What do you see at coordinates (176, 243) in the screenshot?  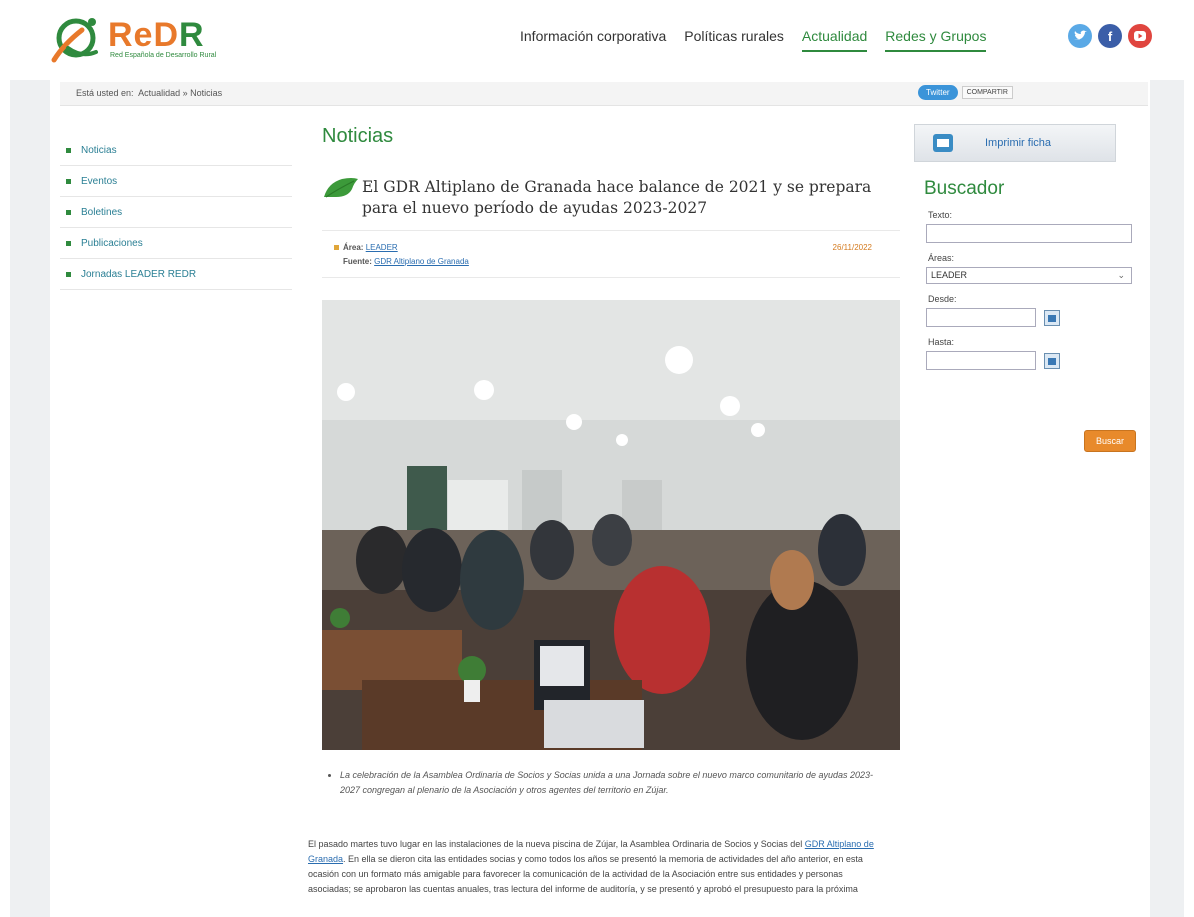 I see `sidebar-item-publicaciones: Publicaciones` at bounding box center [176, 243].